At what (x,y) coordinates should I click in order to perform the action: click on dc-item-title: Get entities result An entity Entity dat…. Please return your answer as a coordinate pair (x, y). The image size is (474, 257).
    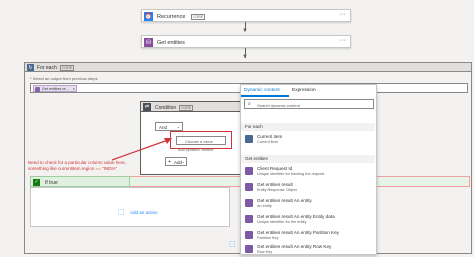
    Looking at the image, I should click on (296, 216).